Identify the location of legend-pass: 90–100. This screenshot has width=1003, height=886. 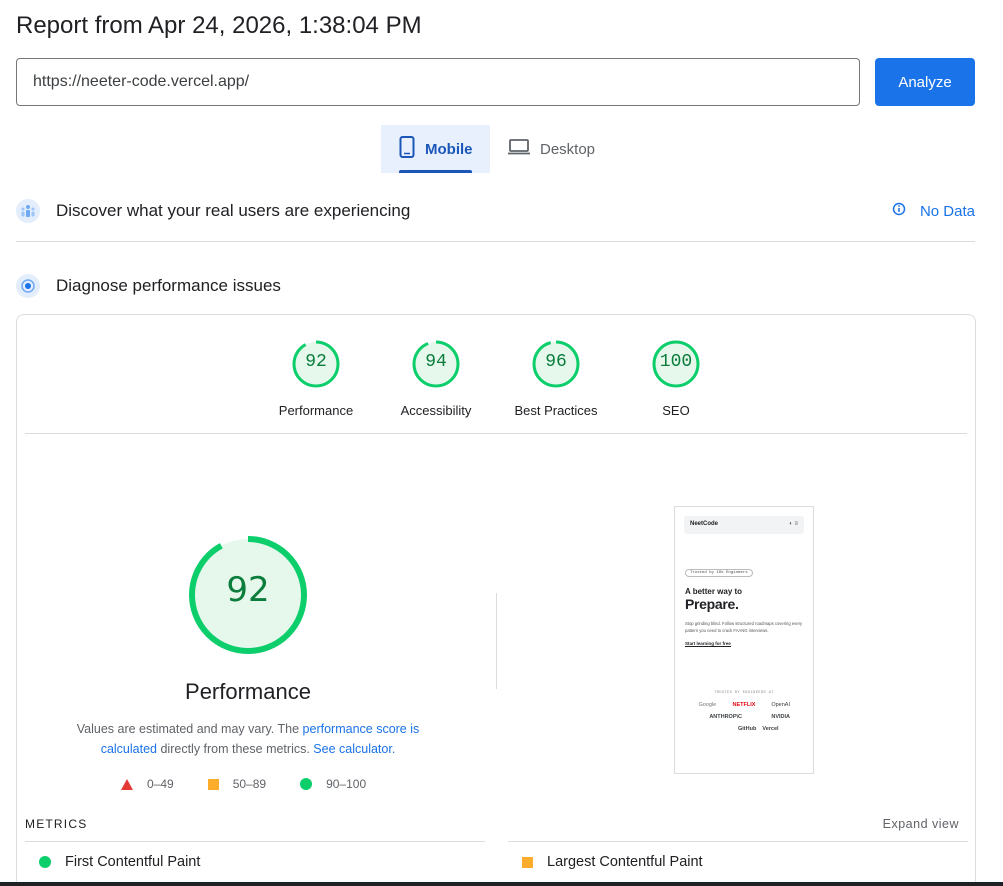
(333, 784).